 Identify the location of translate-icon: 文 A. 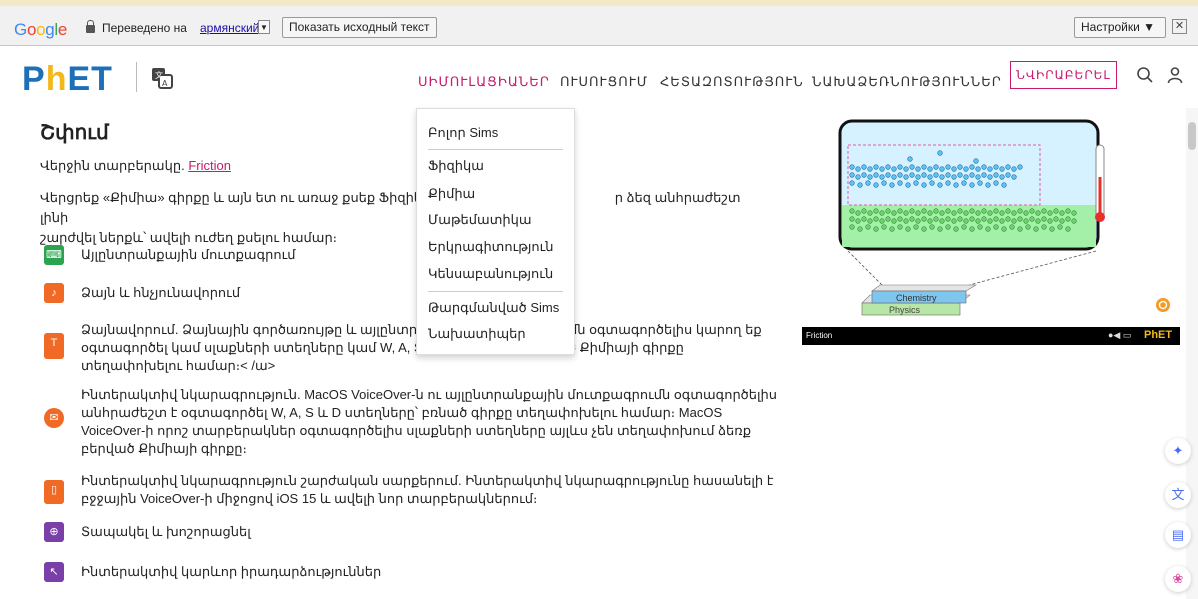
(162, 78).